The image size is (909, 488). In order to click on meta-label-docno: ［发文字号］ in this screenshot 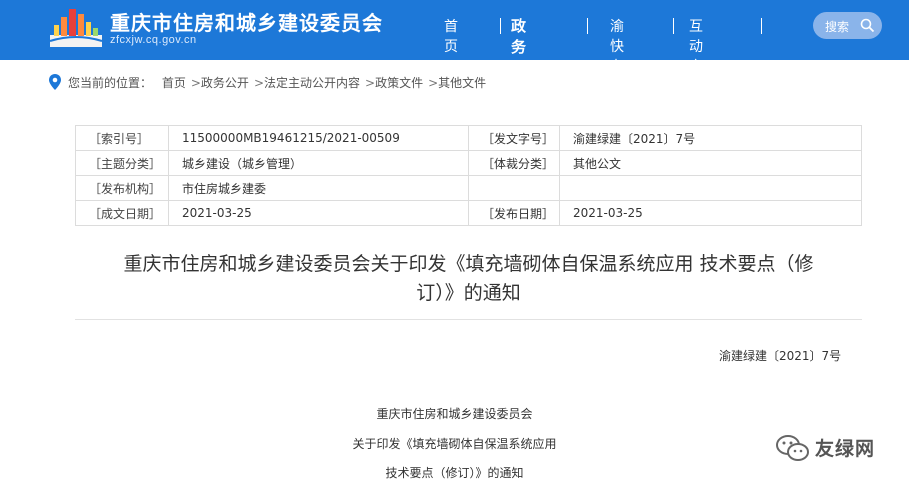, I will do `click(514, 138)`.